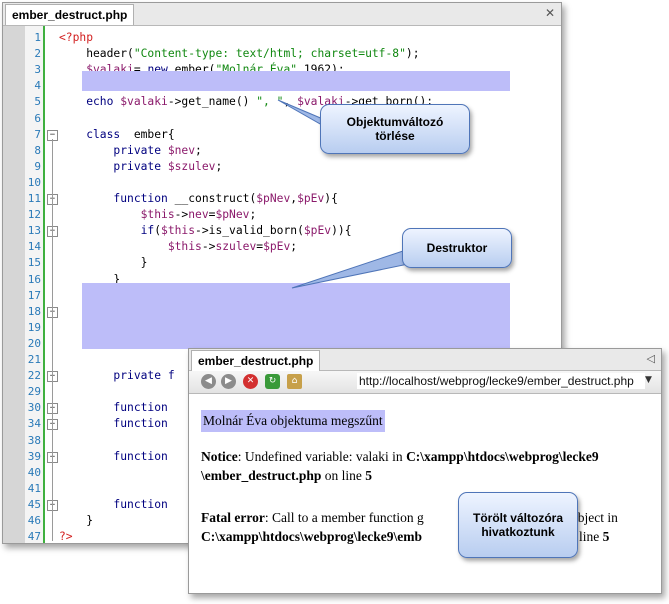 The height and width of the screenshot is (604, 669). What do you see at coordinates (606, 536) in the screenshot?
I see `fatal-line-number: 5` at bounding box center [606, 536].